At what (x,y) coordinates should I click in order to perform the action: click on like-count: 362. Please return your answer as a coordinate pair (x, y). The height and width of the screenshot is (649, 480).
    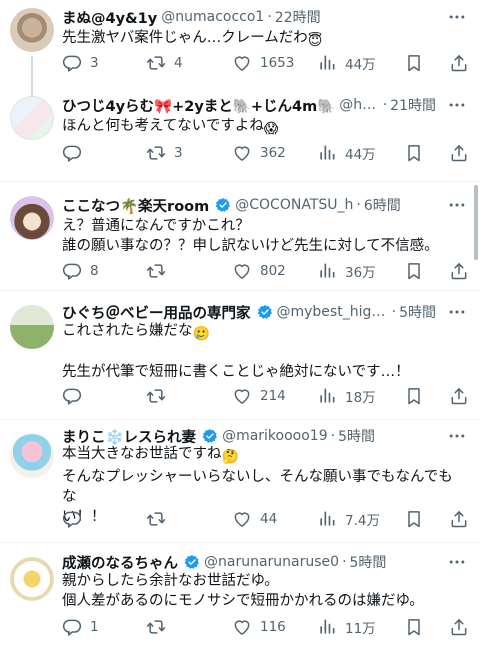
    Looking at the image, I should click on (273, 153).